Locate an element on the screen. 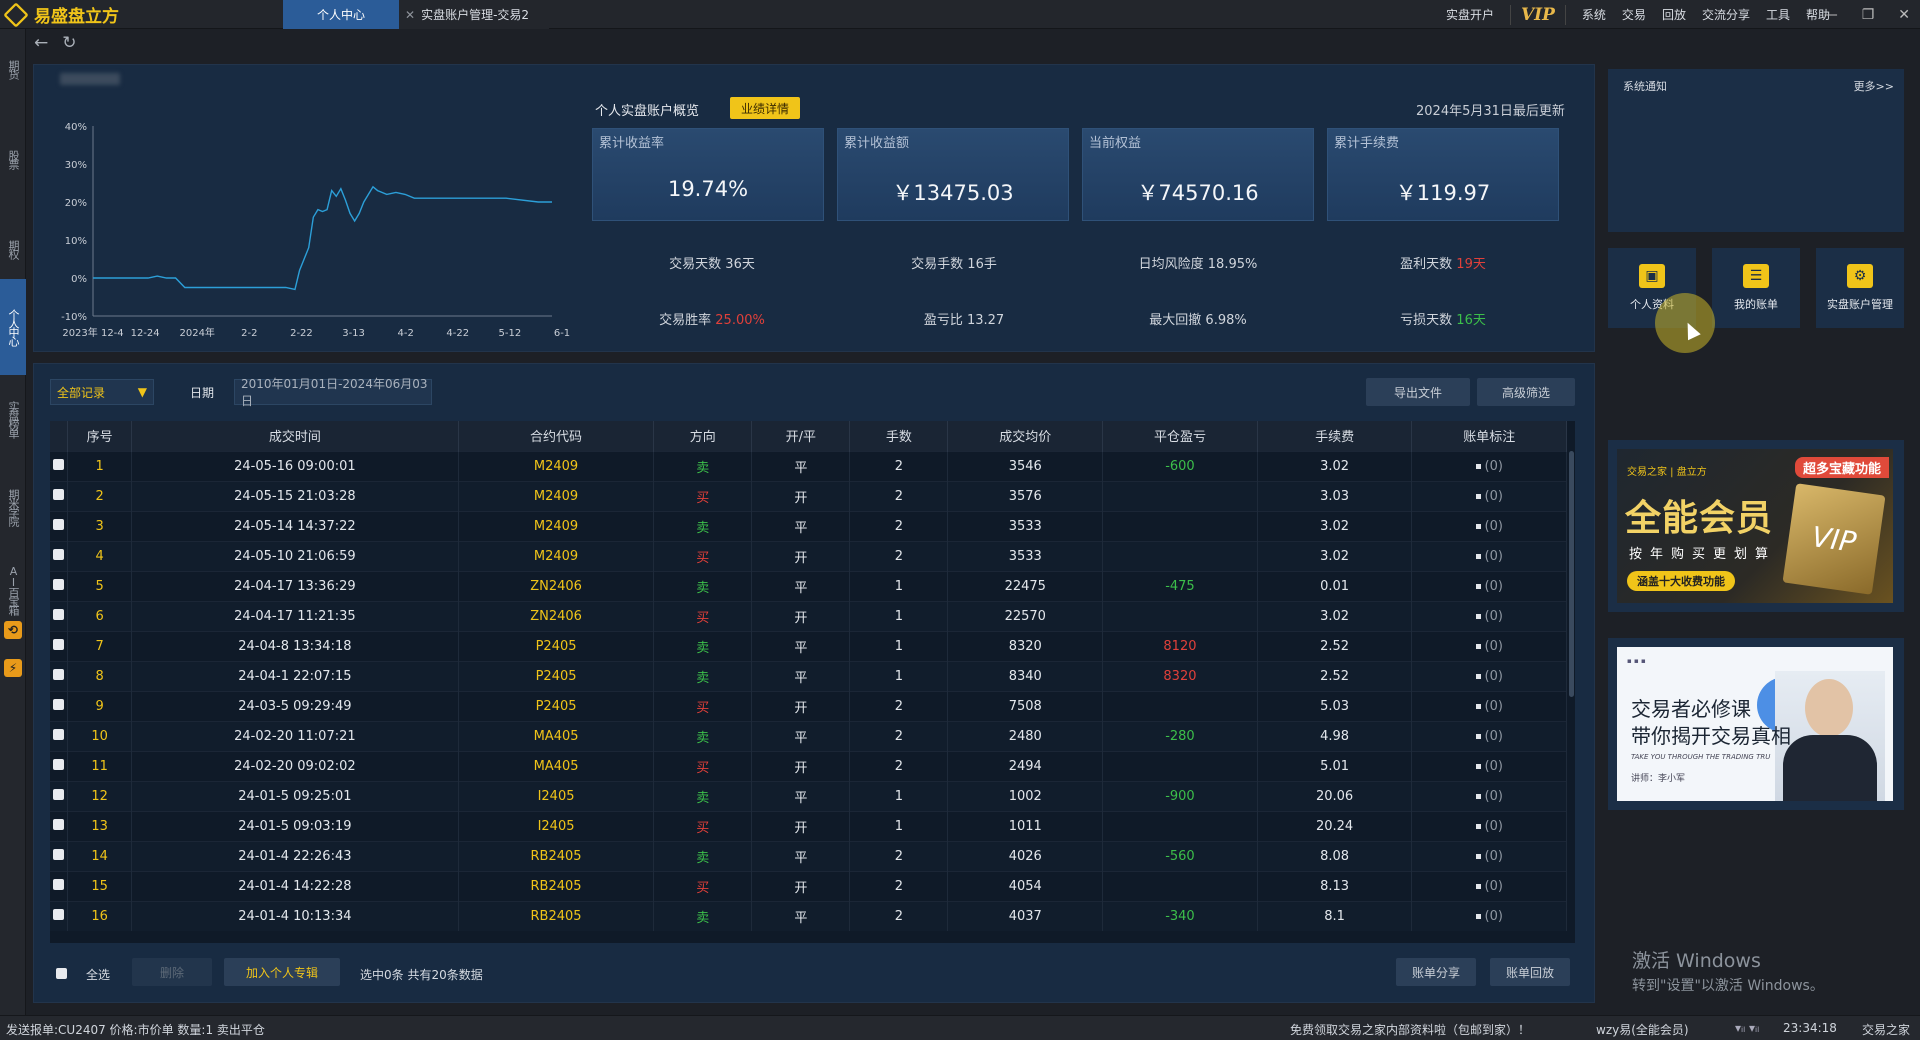 The image size is (1920, 1040). sidebar-item-academy: 期米学院 is located at coordinates (13, 507).